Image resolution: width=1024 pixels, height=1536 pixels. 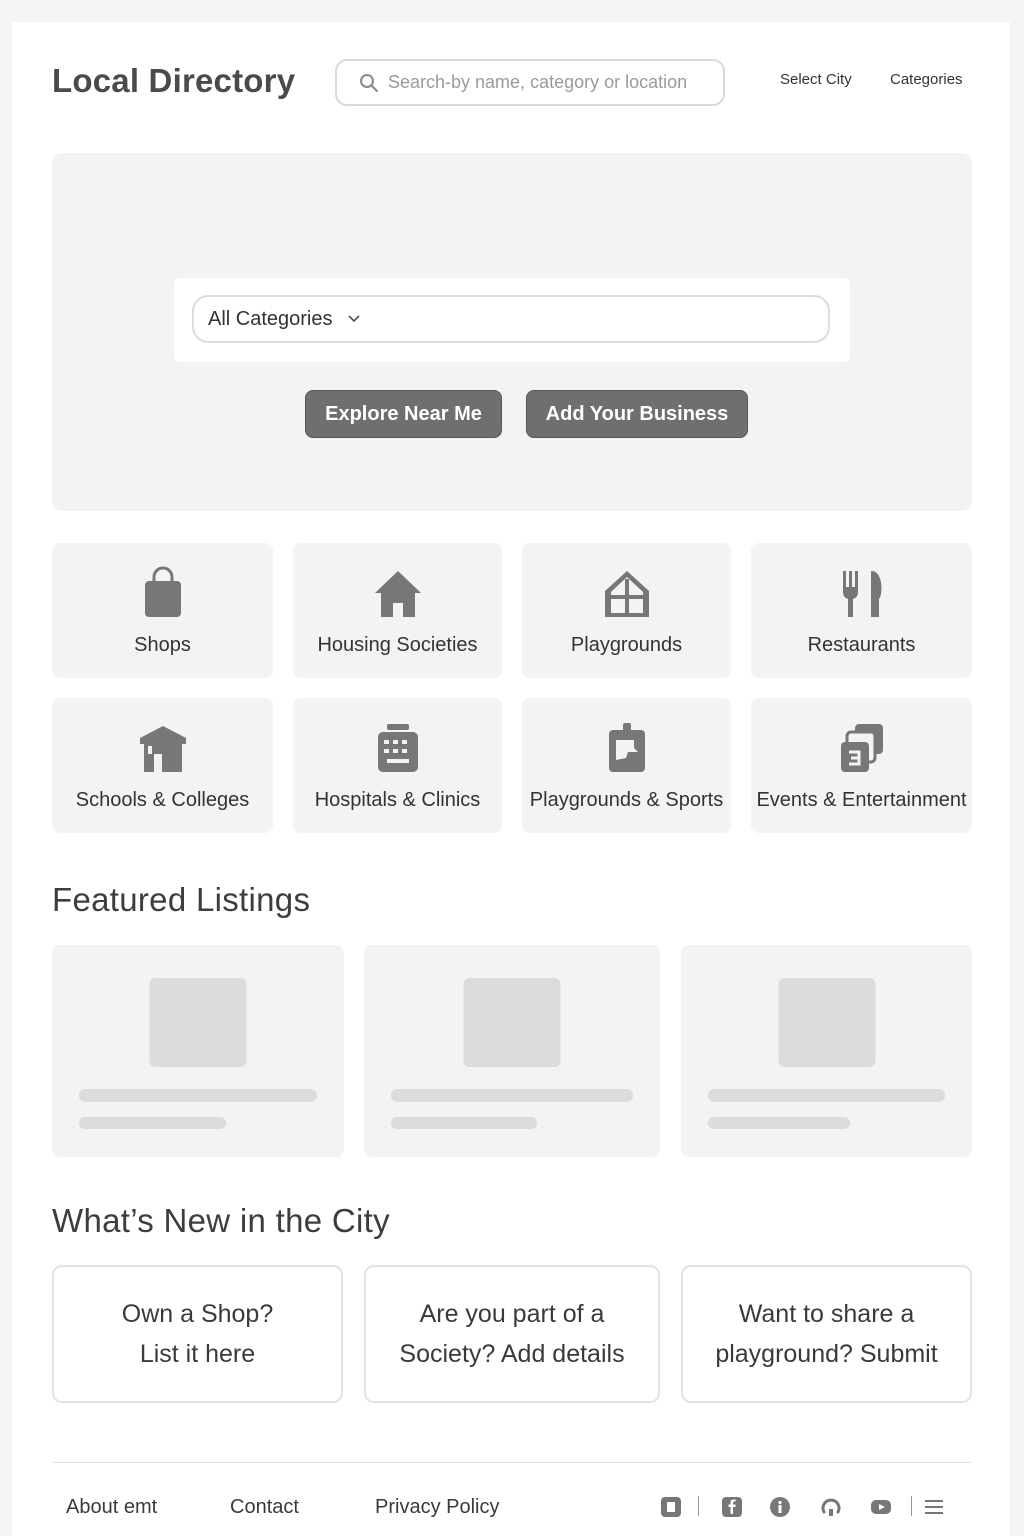 What do you see at coordinates (173, 81) in the screenshot?
I see `site-logo: Local Directory` at bounding box center [173, 81].